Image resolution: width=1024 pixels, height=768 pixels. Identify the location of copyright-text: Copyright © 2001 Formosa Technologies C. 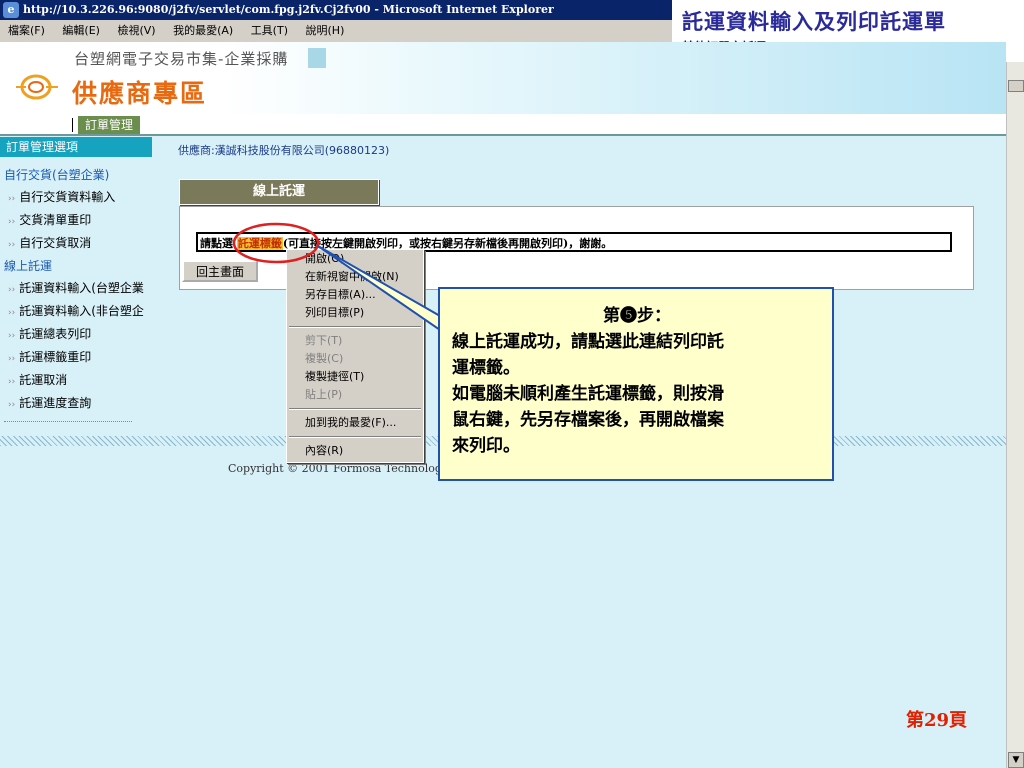
(349, 468).